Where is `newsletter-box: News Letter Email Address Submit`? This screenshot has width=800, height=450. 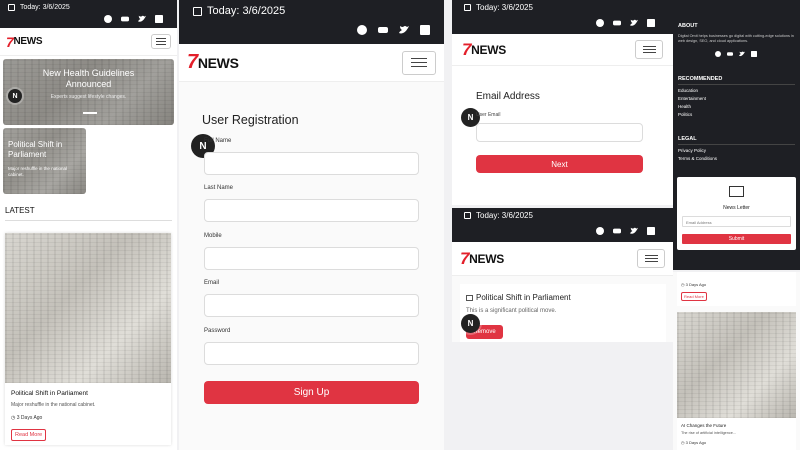
newsletter-box: News Letter Email Address Submit is located at coordinates (736, 213).